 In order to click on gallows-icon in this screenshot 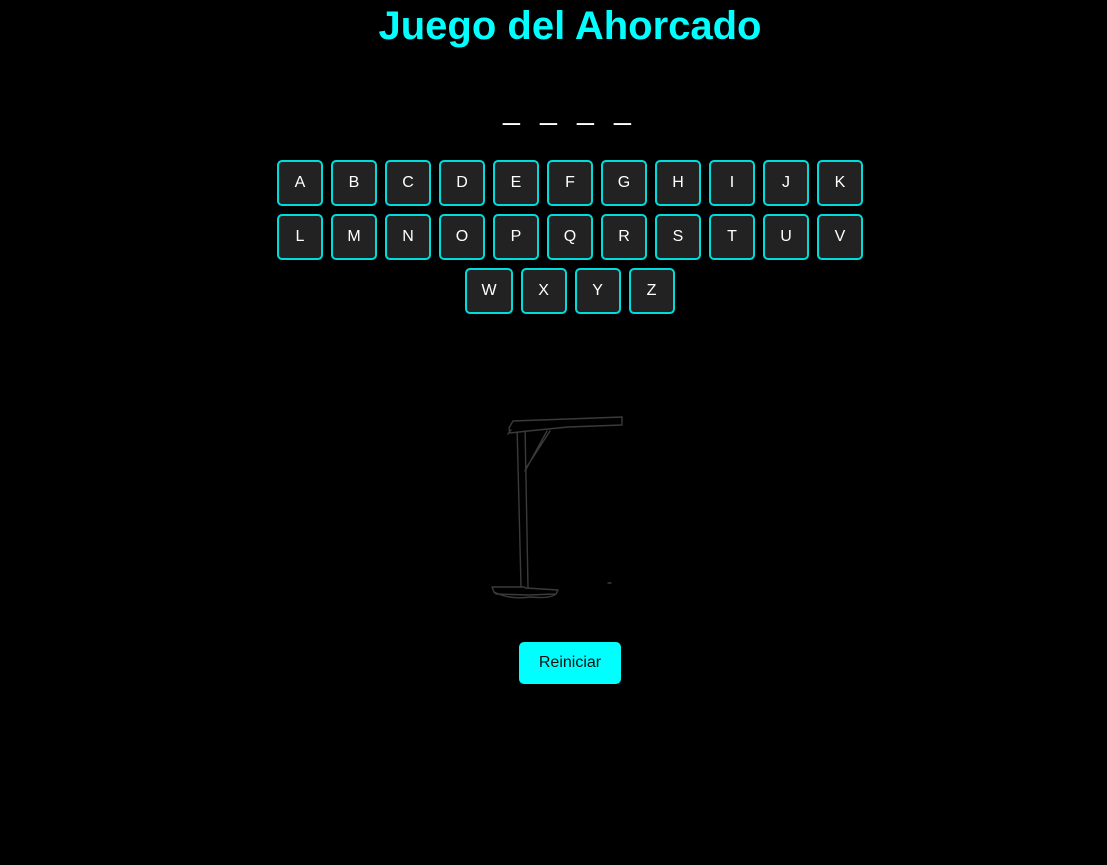, I will do `click(557, 507)`.